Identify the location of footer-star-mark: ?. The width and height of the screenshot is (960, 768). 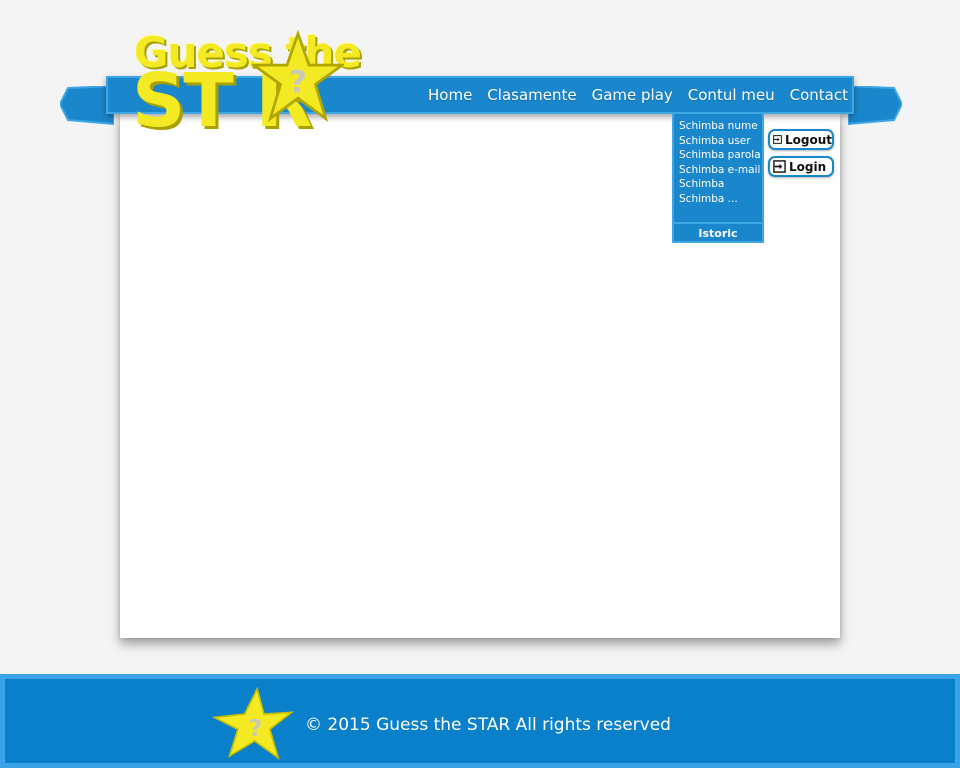
(256, 728).